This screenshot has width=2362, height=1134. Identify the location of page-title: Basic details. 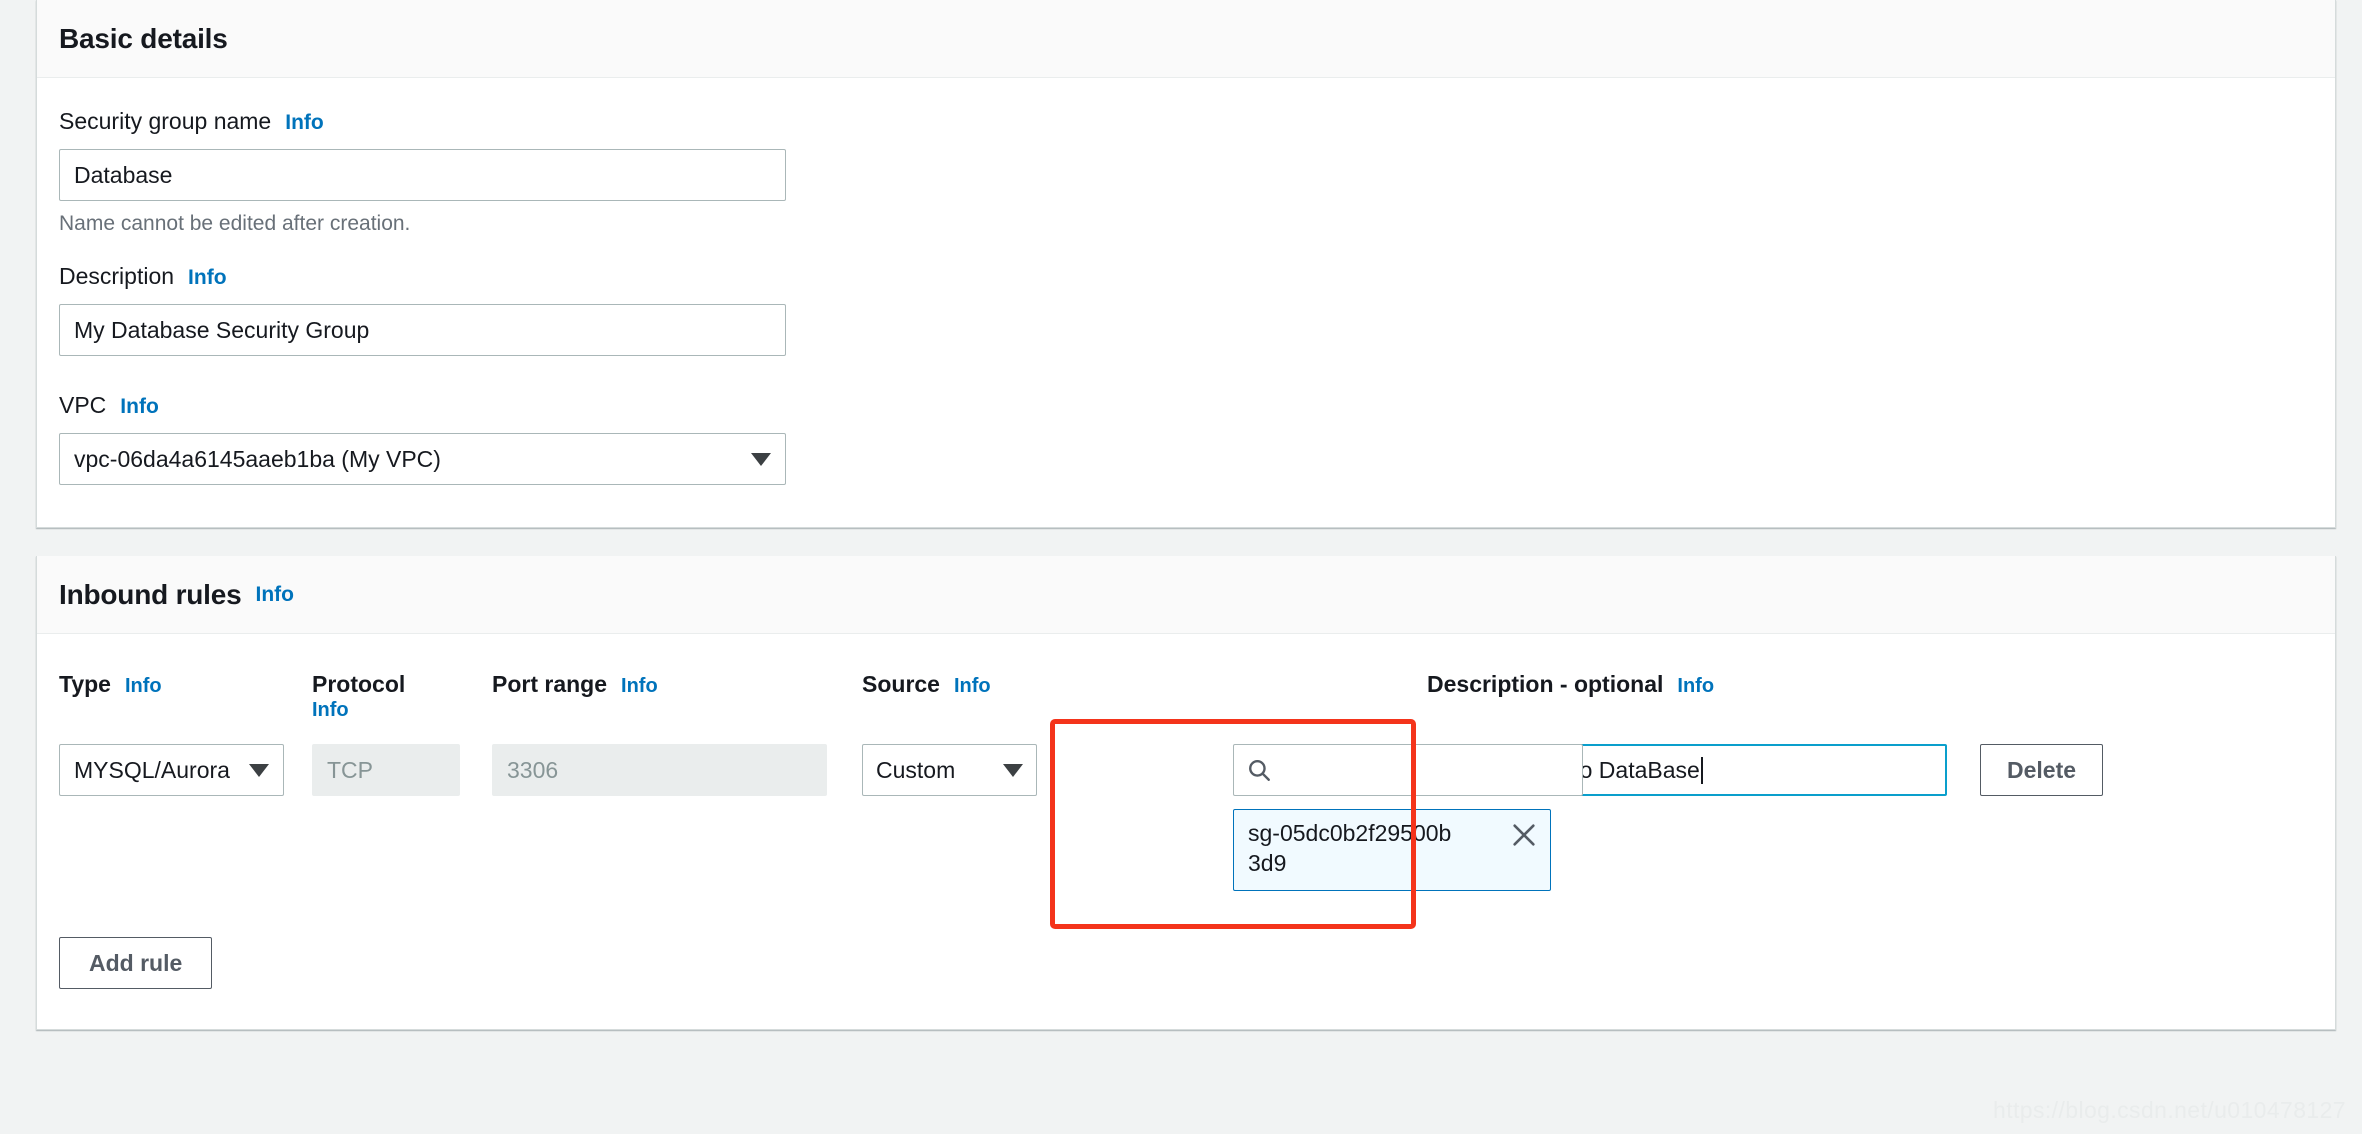
(143, 38).